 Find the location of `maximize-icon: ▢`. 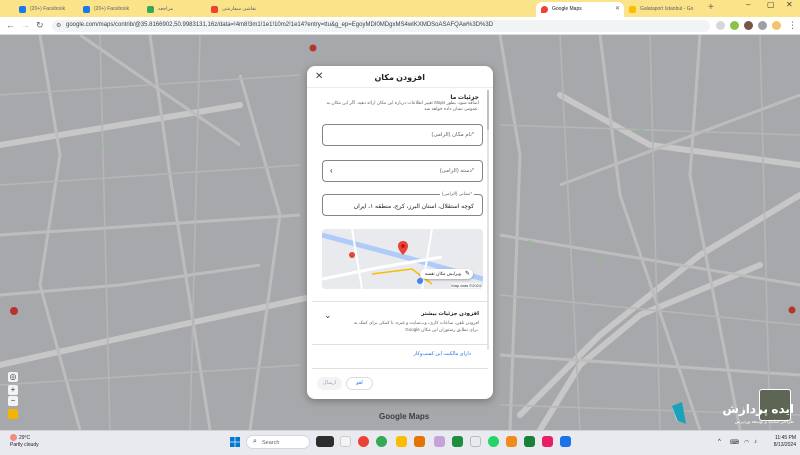

maximize-icon: ▢ is located at coordinates (771, 4).